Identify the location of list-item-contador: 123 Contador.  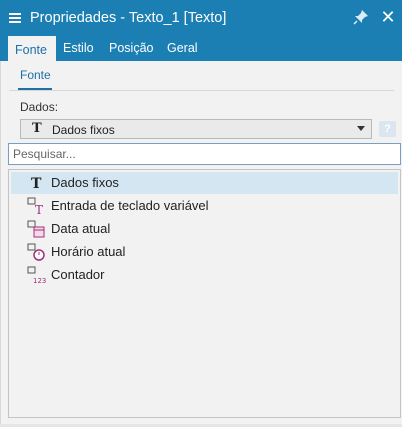
(204, 275).